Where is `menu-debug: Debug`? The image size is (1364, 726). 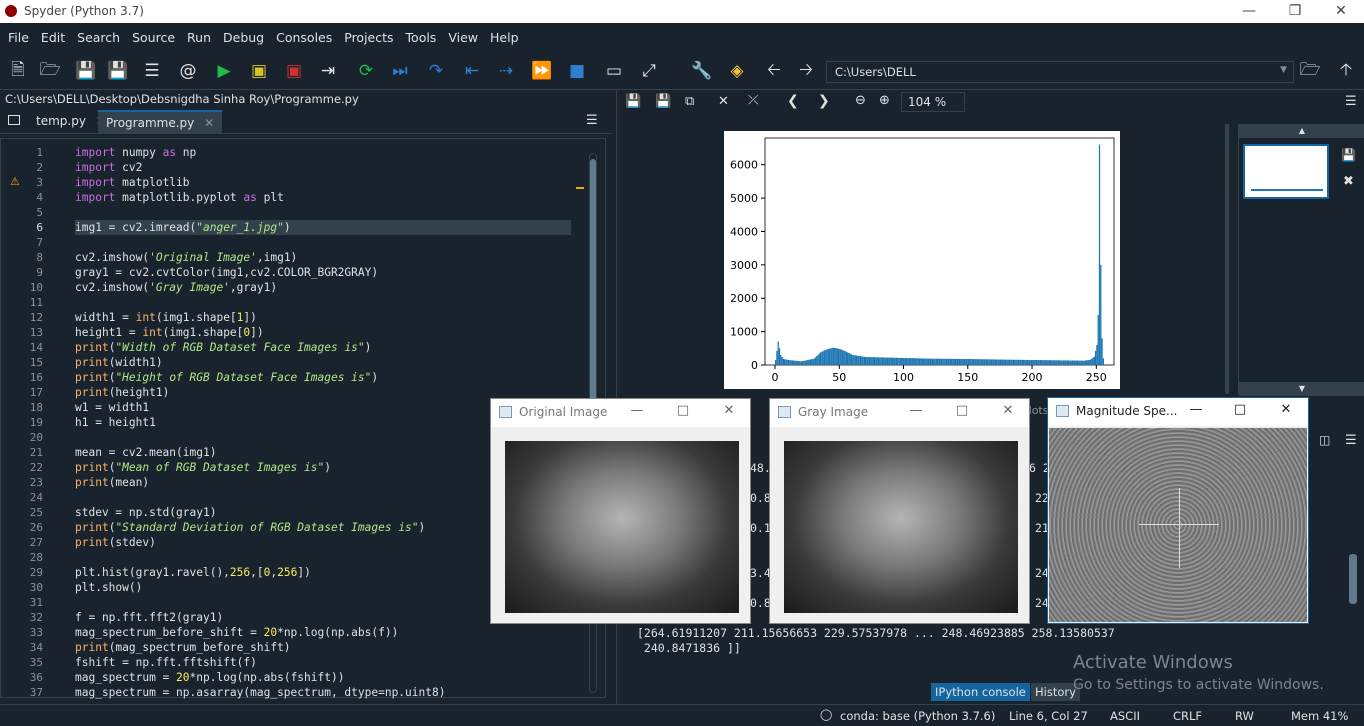 menu-debug: Debug is located at coordinates (243, 37).